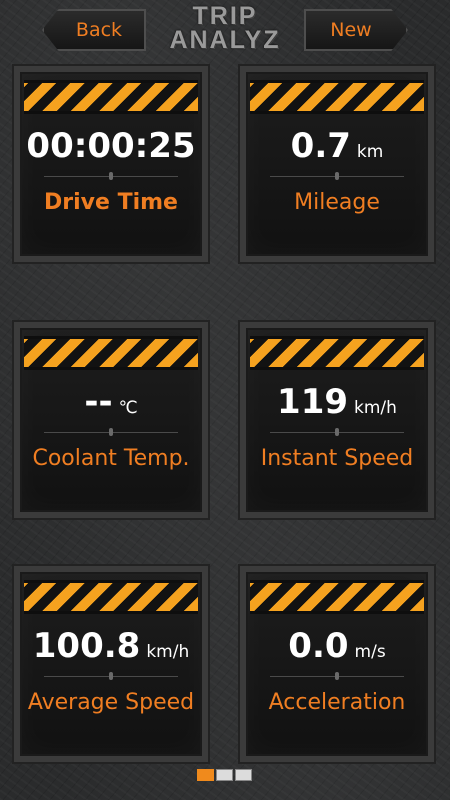 The image size is (450, 800). I want to click on app-logo: TRIP ANALYZ, so click(225, 28).